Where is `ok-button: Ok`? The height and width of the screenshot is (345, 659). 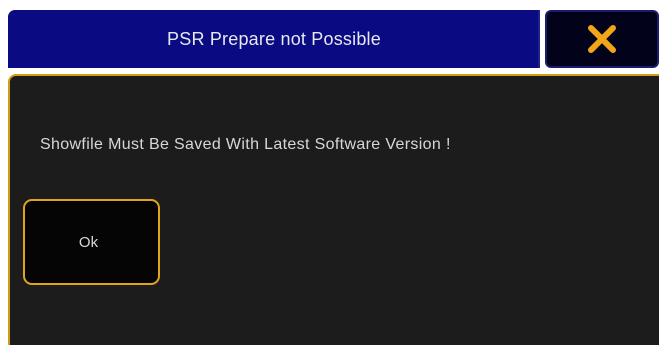 ok-button: Ok is located at coordinates (91, 242).